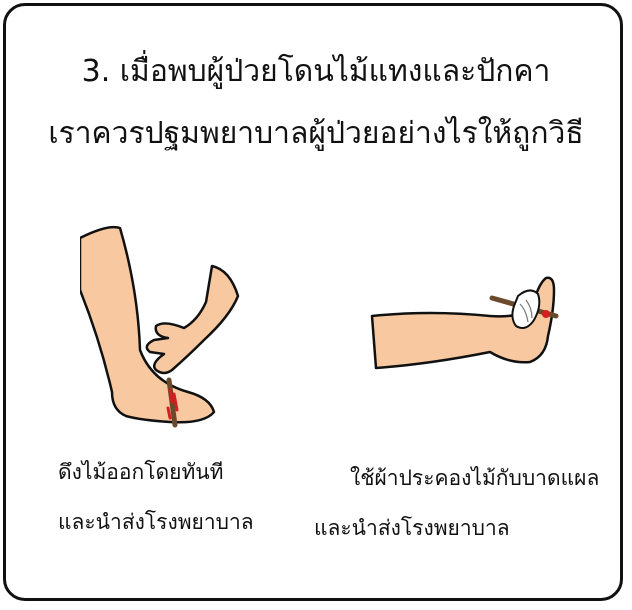 The width and height of the screenshot is (632, 610). What do you see at coordinates (156, 522) in the screenshot?
I see `option-1-line-2: และนำส่งโรงพยาบาล` at bounding box center [156, 522].